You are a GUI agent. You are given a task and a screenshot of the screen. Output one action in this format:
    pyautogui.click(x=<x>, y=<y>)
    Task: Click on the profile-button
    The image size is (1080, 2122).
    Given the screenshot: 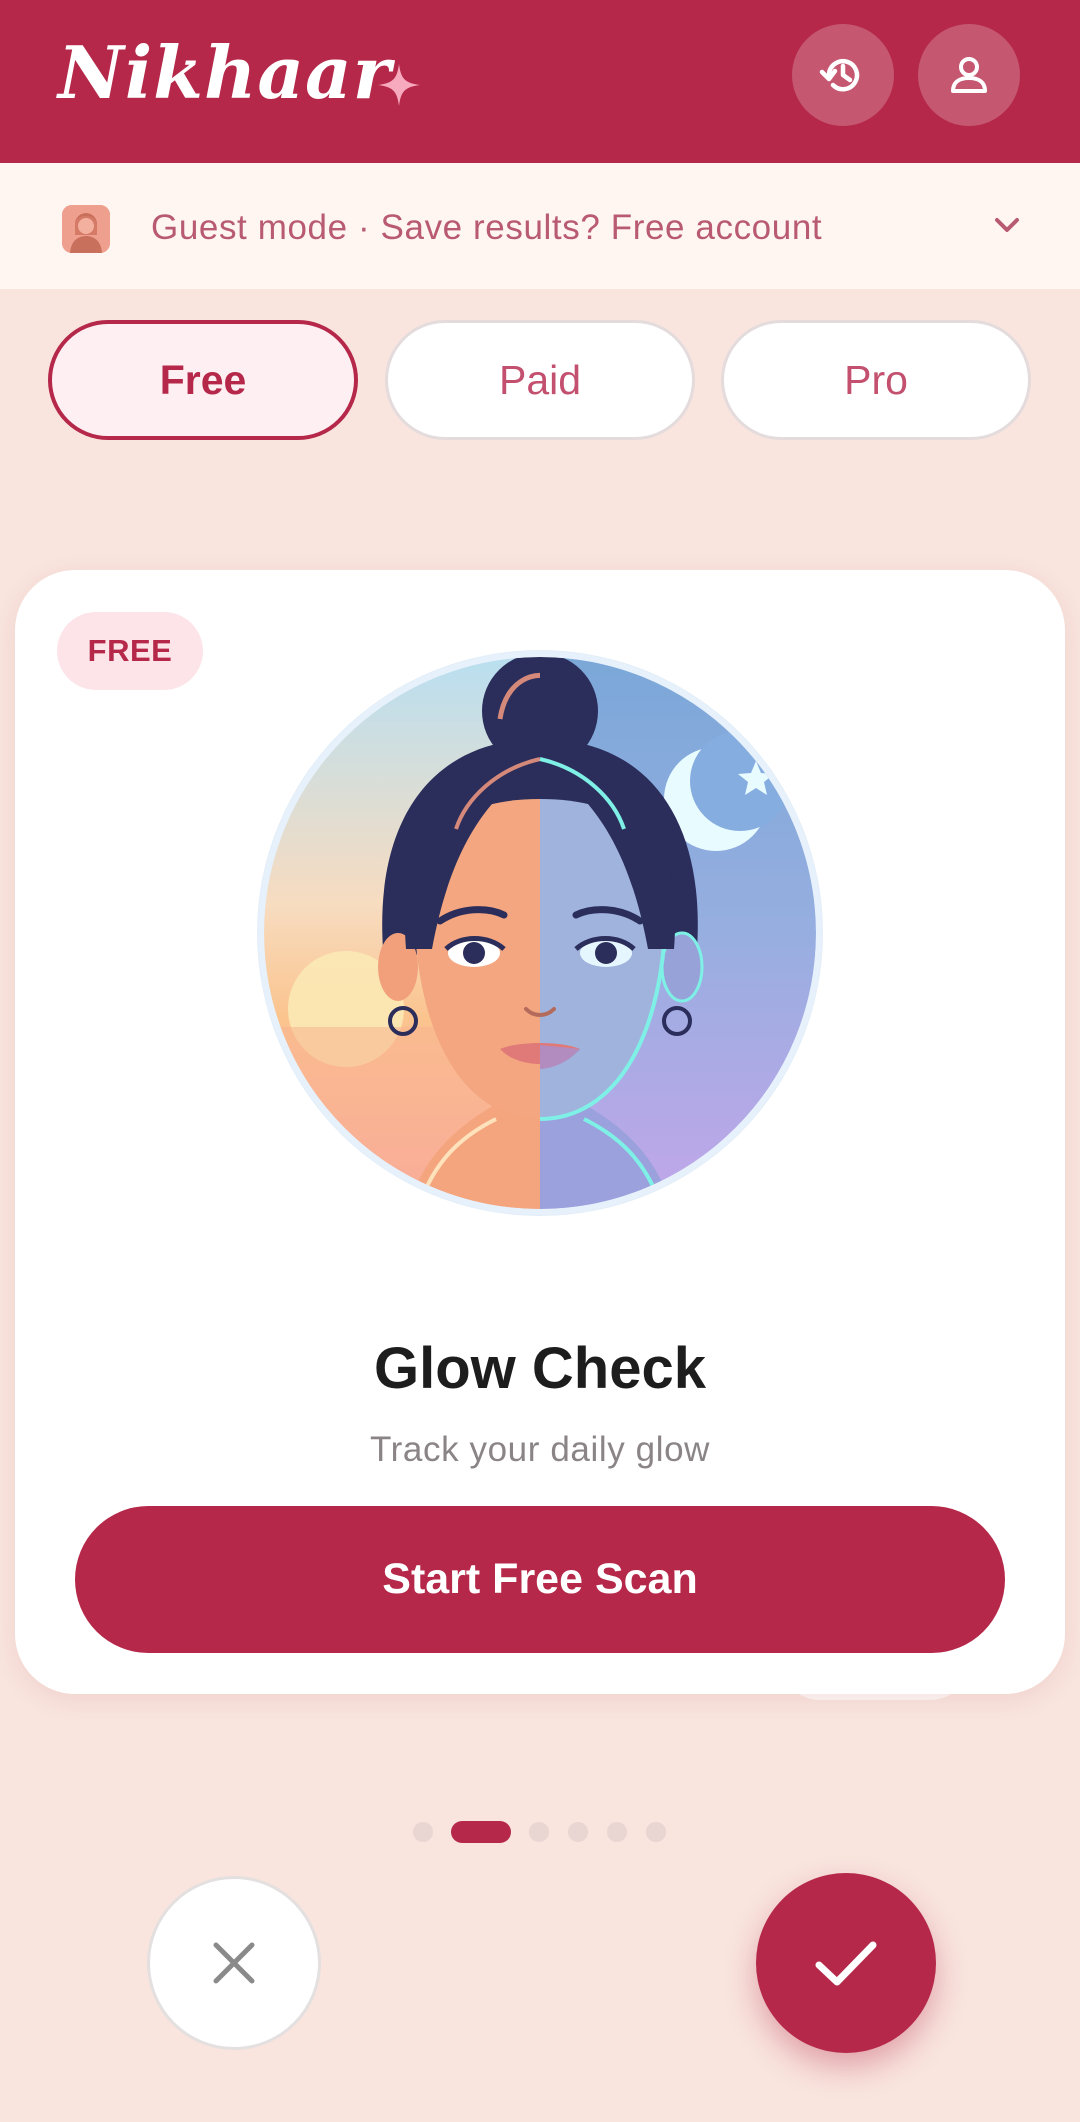 What is the action you would take?
    pyautogui.click(x=969, y=75)
    